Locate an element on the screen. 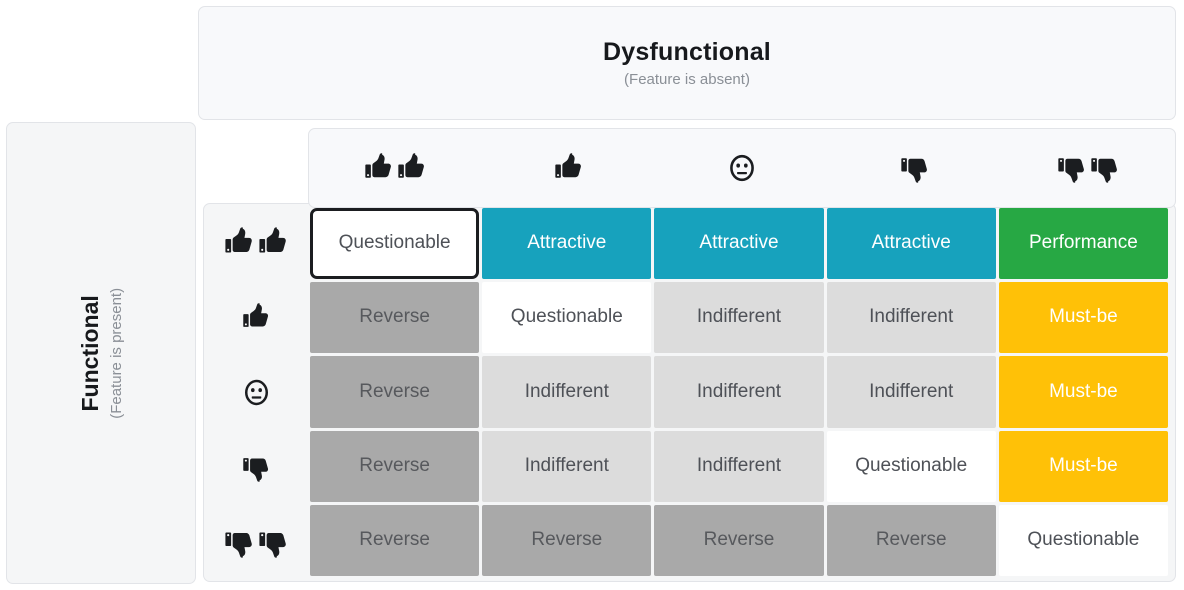 The height and width of the screenshot is (590, 1184). column-header-dislike is located at coordinates (1088, 168).